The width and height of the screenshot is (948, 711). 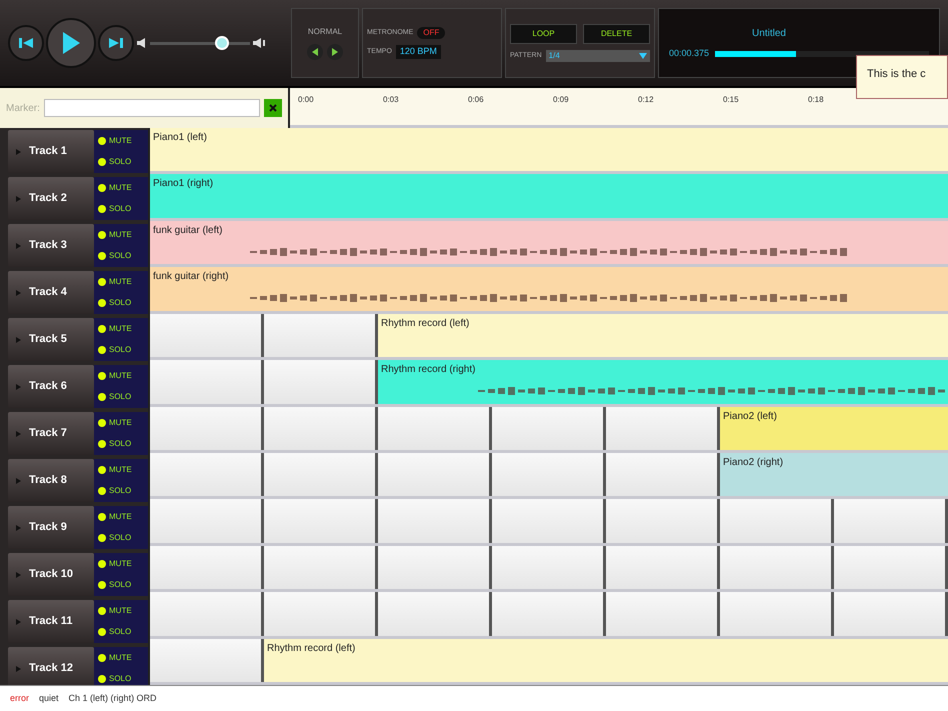 I want to click on slider-thumb, so click(x=222, y=43).